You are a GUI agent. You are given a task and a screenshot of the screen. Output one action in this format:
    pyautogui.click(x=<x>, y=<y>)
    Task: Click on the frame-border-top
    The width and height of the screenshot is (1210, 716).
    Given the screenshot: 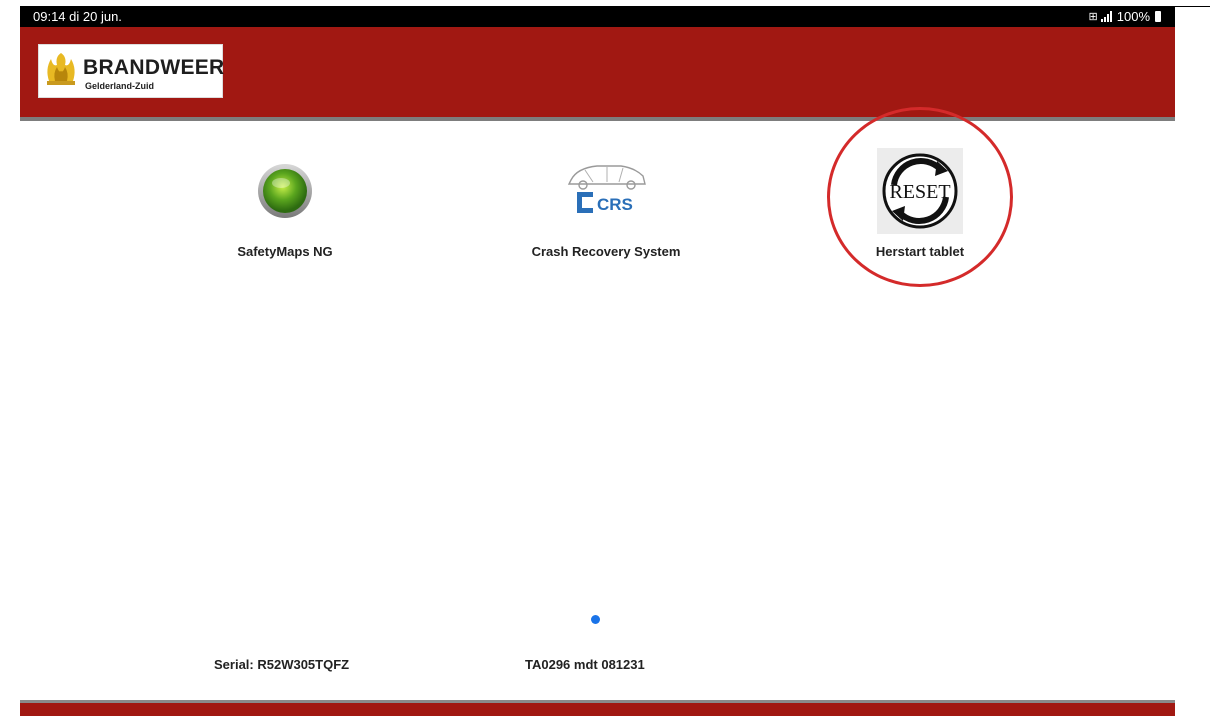 What is the action you would take?
    pyautogui.click(x=1192, y=6)
    